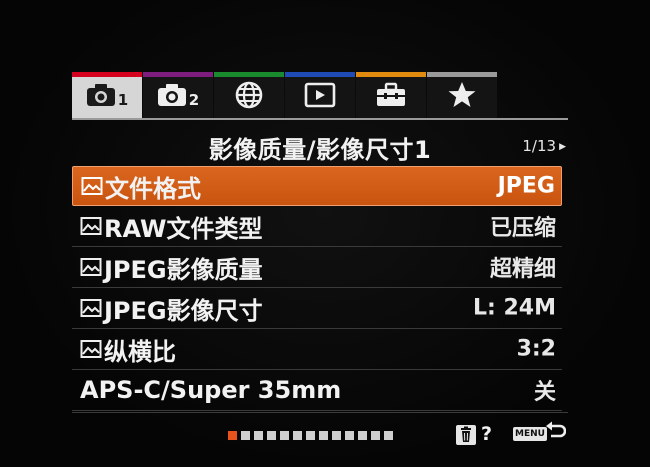  Describe the element at coordinates (140, 351) in the screenshot. I see `menu-item-label: 纵横比` at that location.